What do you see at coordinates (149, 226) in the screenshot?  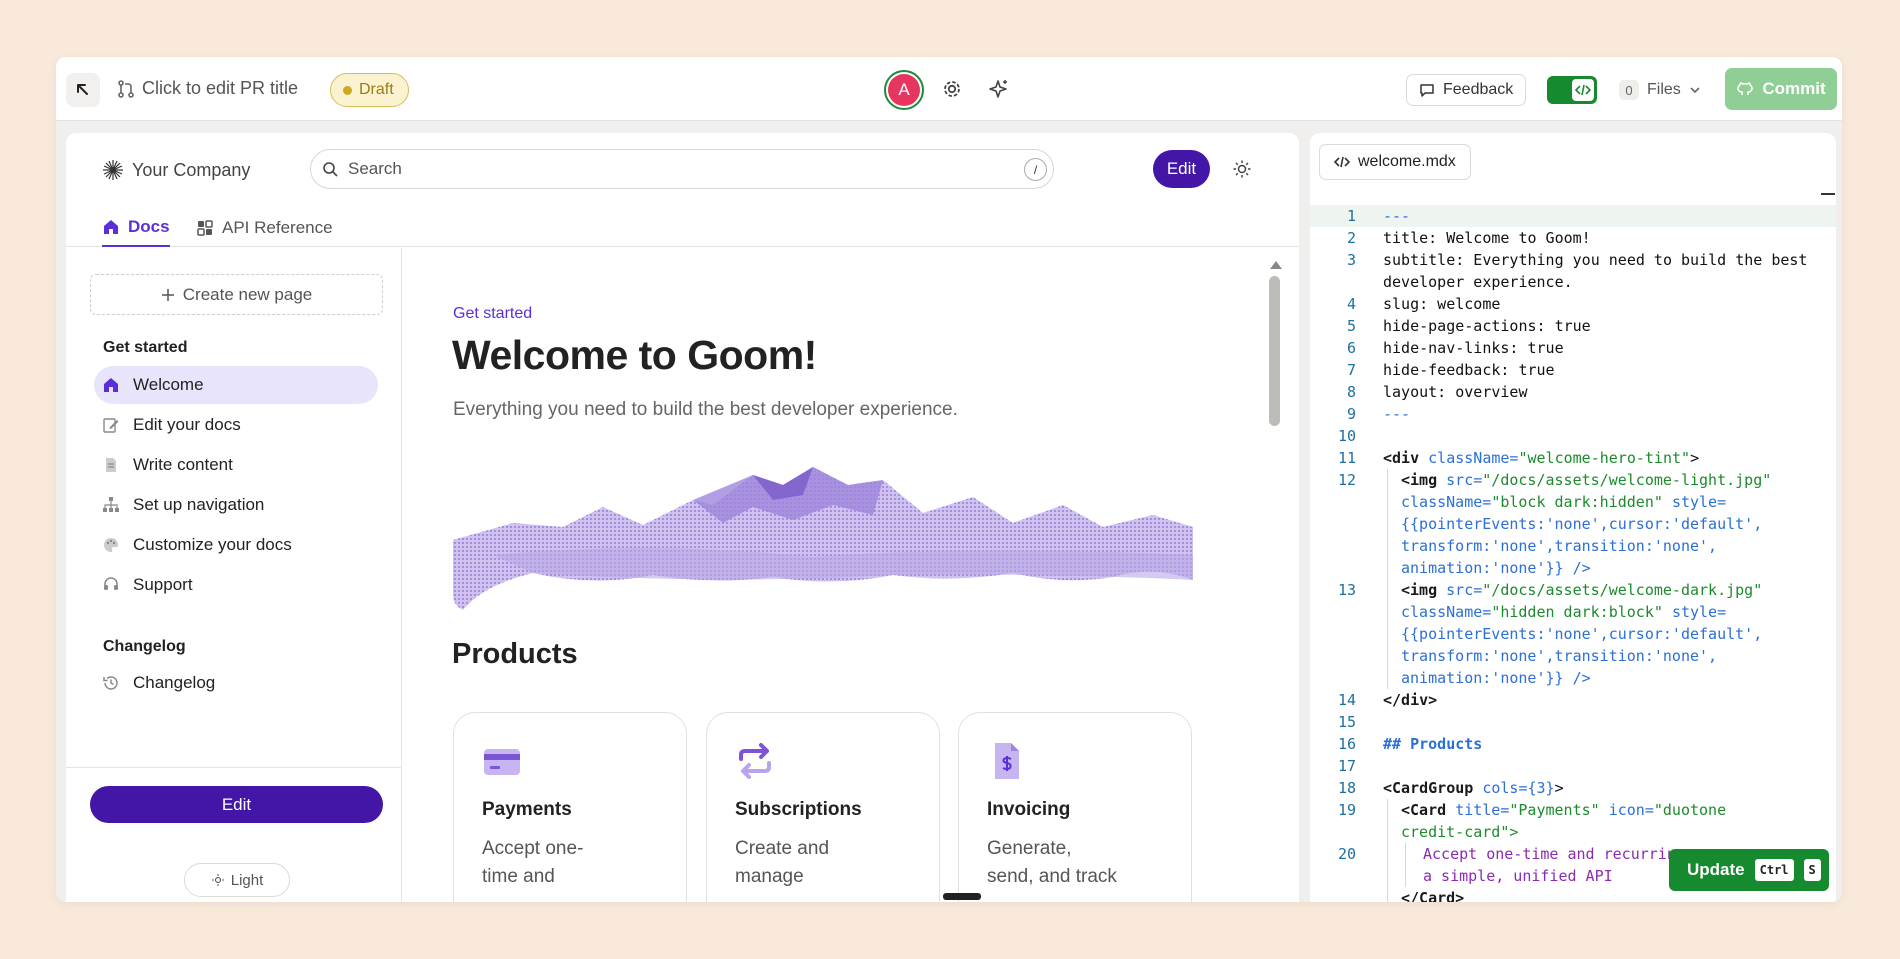 I see `tab-docs-label: Docs` at bounding box center [149, 226].